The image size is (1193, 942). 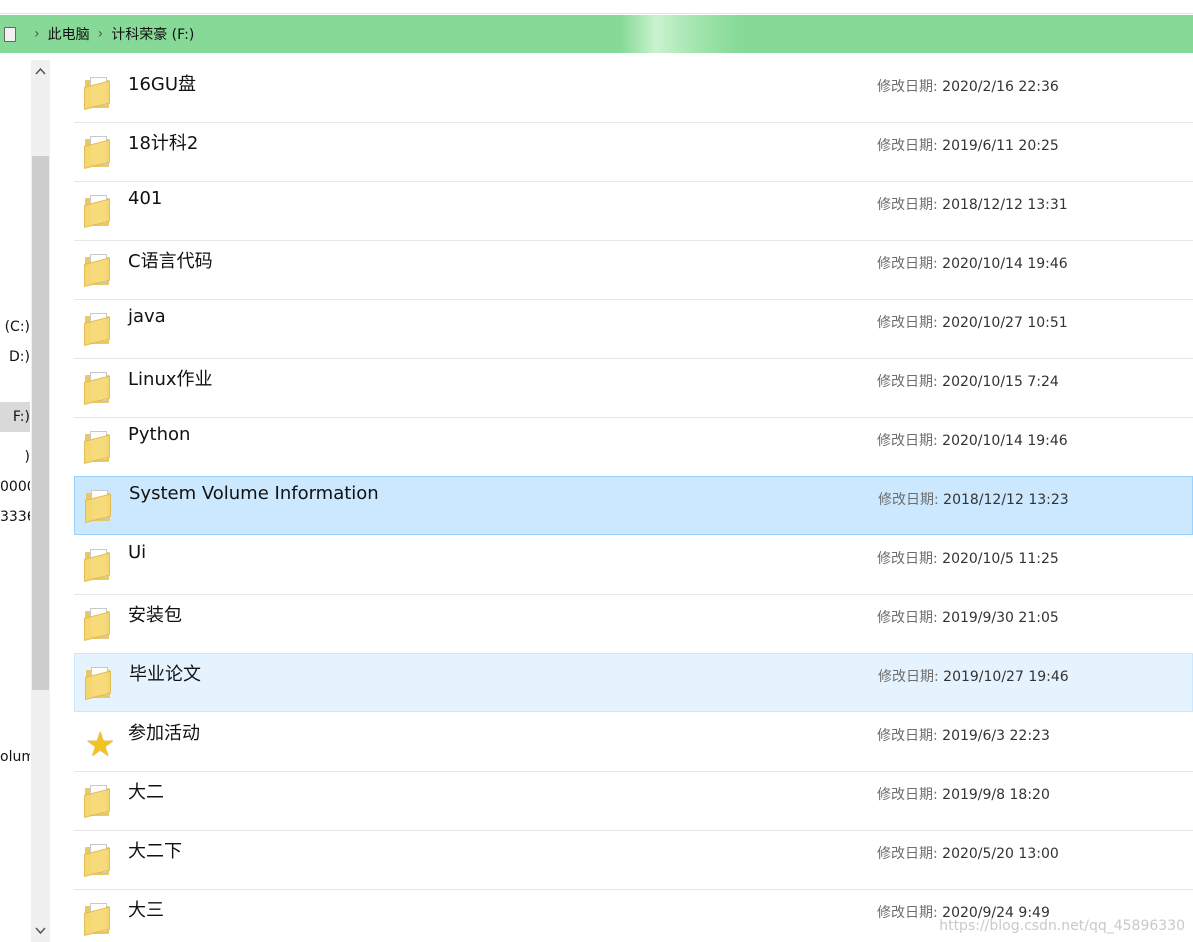 I want to click on nav-item: ), so click(x=15, y=457).